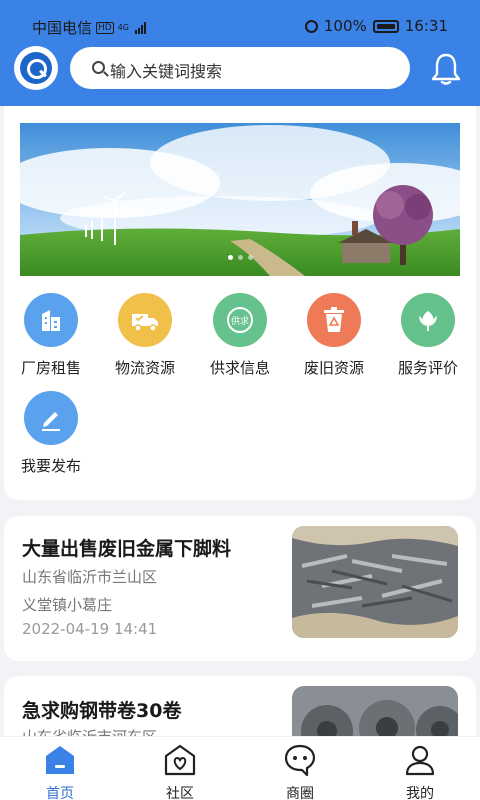 The height and width of the screenshot is (800, 480). I want to click on profile-icon, so click(420, 760).